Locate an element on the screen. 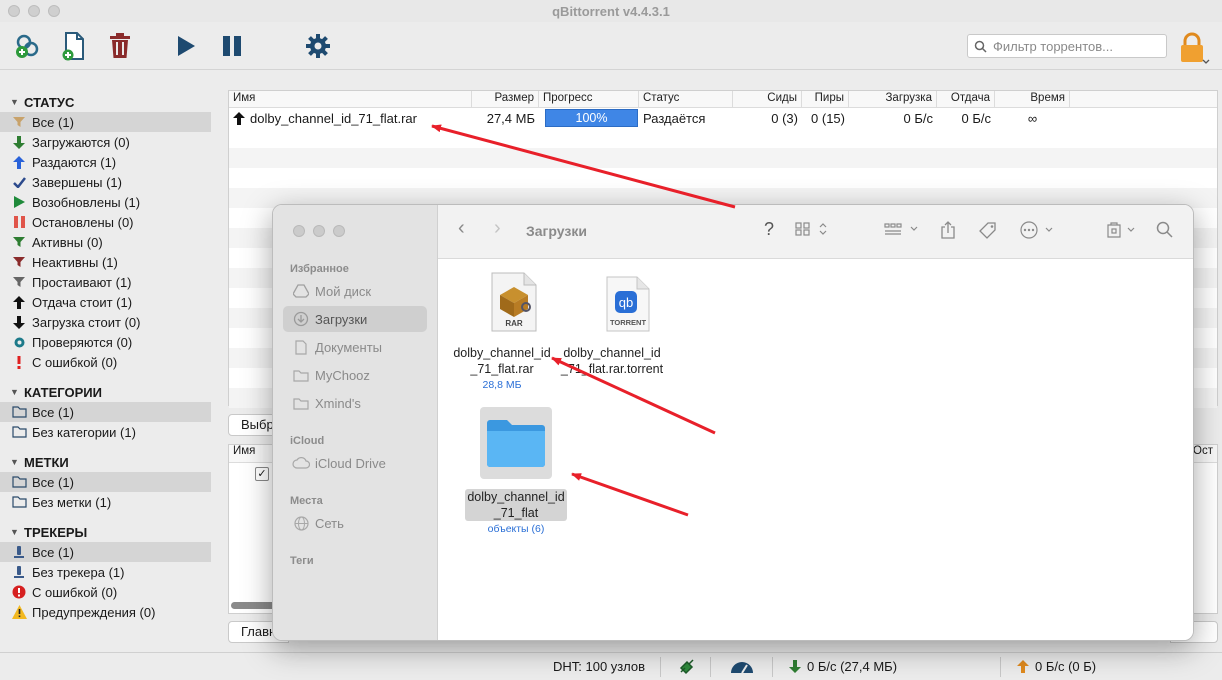  column-header-name: Имя is located at coordinates (350, 99).